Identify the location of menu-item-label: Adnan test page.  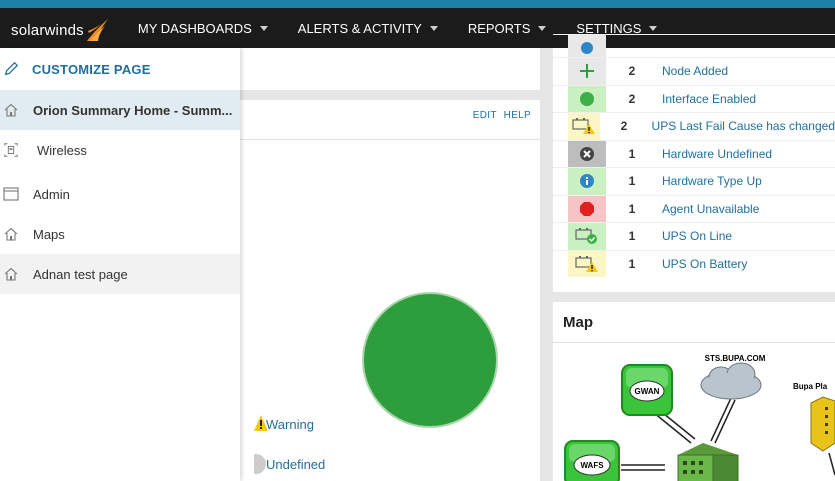
(80, 274).